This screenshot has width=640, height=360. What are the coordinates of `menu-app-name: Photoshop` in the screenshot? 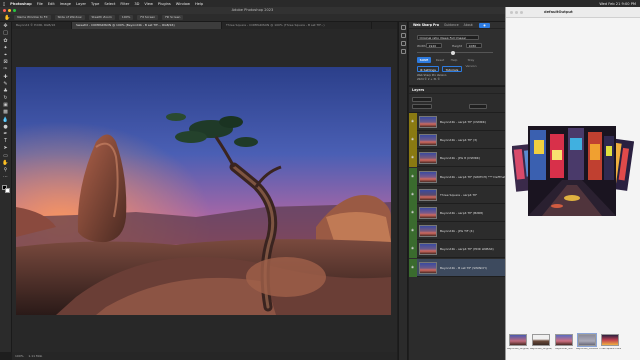 It's located at (21, 4).